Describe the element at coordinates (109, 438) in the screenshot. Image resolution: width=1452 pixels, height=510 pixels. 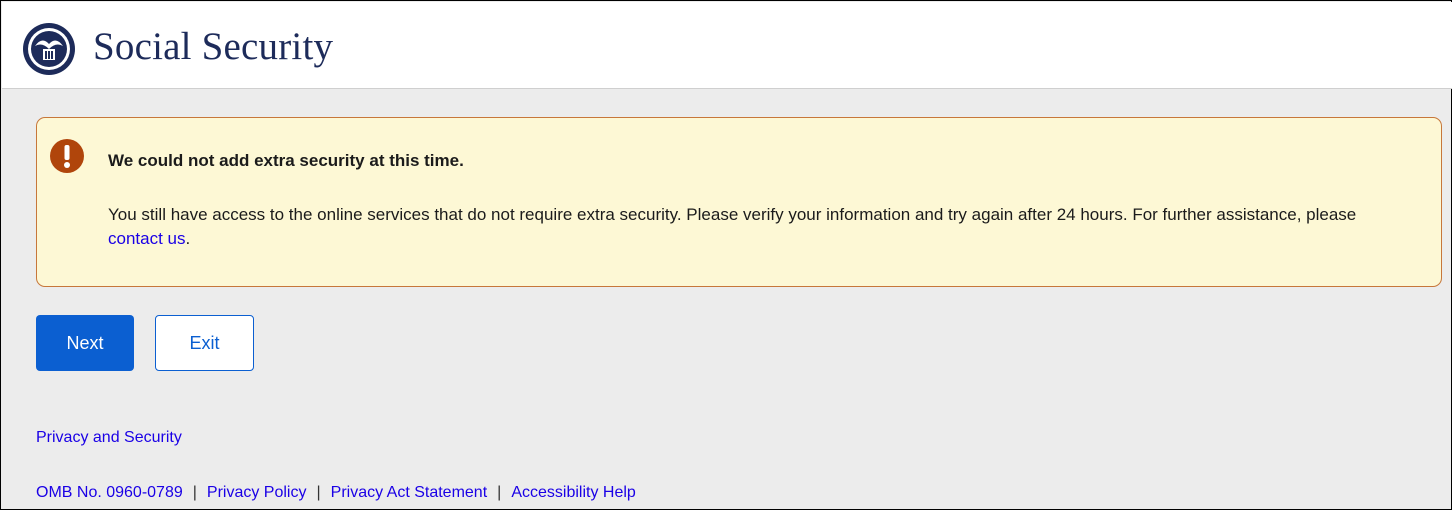
I see `privacy-and-security-link: Privacy and Security` at that location.